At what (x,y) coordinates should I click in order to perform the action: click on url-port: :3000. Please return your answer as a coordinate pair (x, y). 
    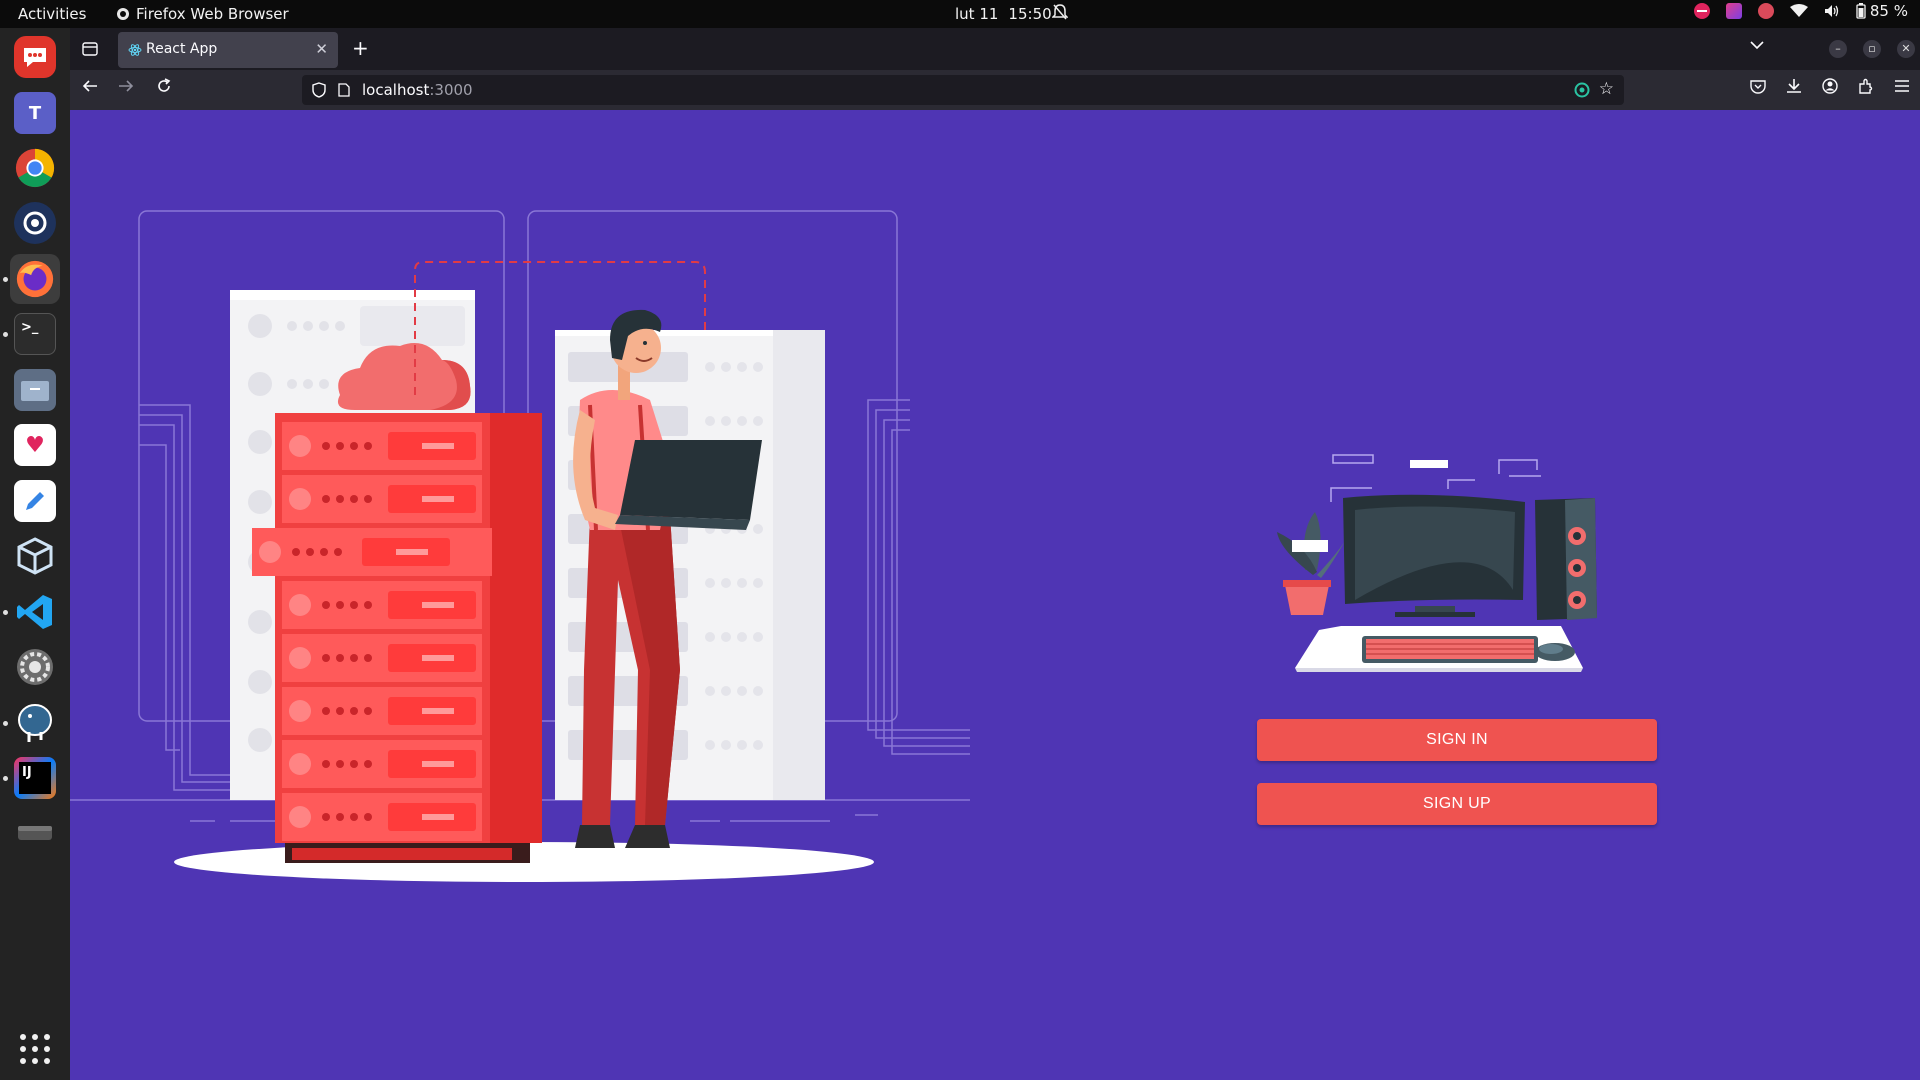
    Looking at the image, I should click on (451, 90).